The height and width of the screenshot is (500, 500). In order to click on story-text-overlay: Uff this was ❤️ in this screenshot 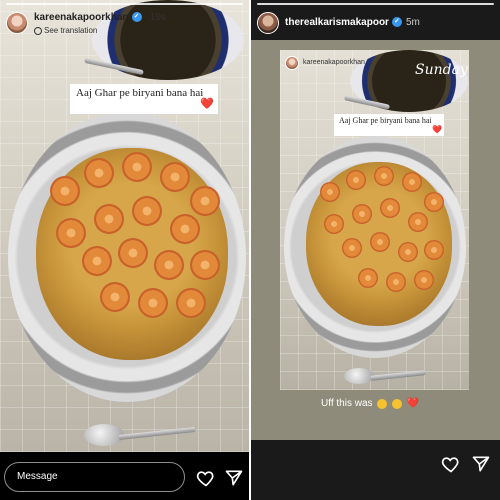, I will do `click(370, 403)`.